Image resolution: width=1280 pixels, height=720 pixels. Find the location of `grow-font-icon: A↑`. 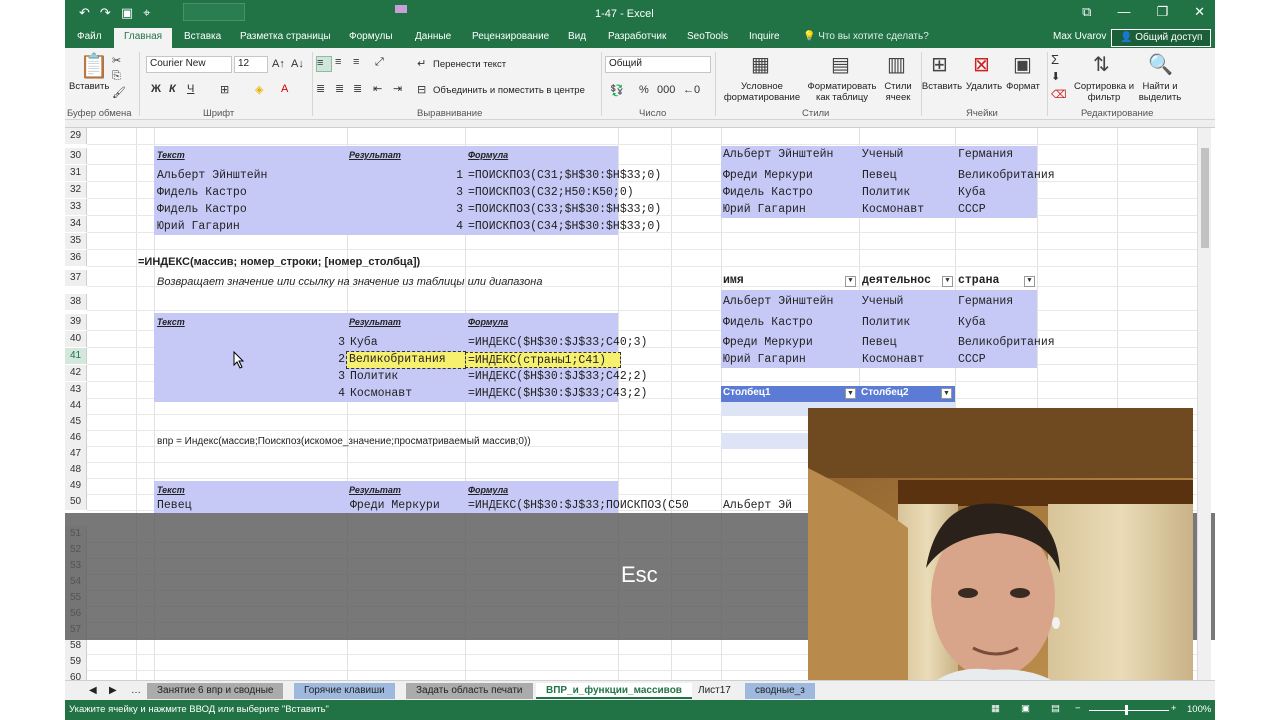

grow-font-icon: A↑ is located at coordinates (278, 64).